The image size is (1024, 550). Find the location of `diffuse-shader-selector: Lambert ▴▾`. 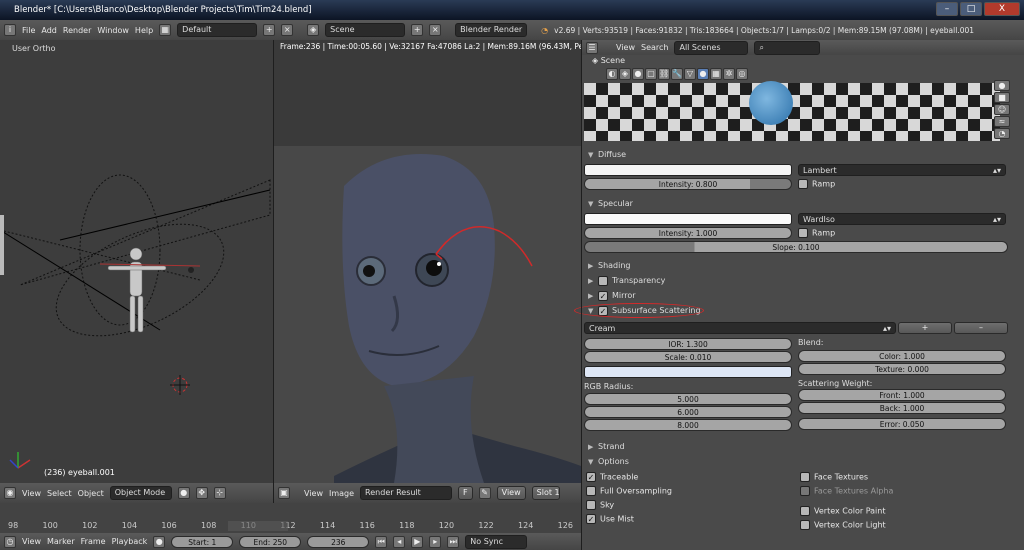

diffuse-shader-selector: Lambert ▴▾ is located at coordinates (902, 170).